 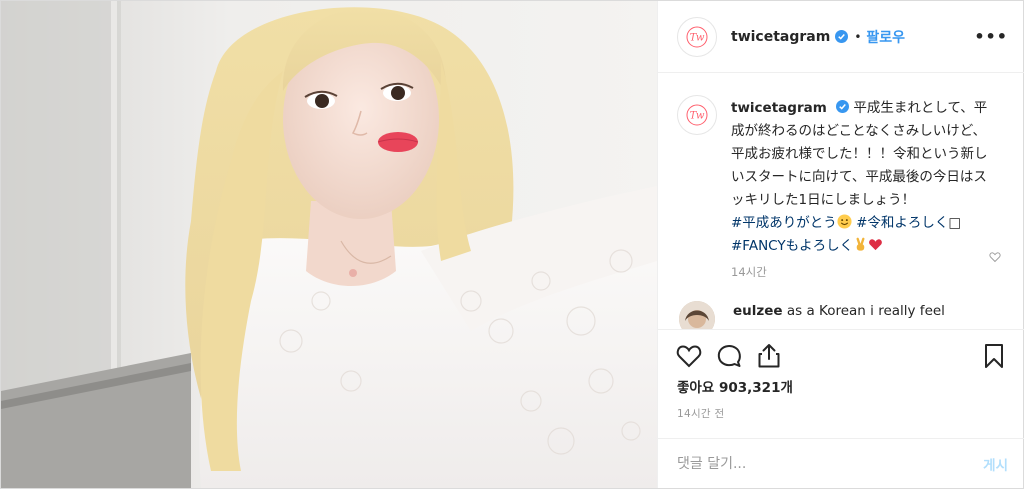 What do you see at coordinates (729, 356) in the screenshot?
I see `comment-icon` at bounding box center [729, 356].